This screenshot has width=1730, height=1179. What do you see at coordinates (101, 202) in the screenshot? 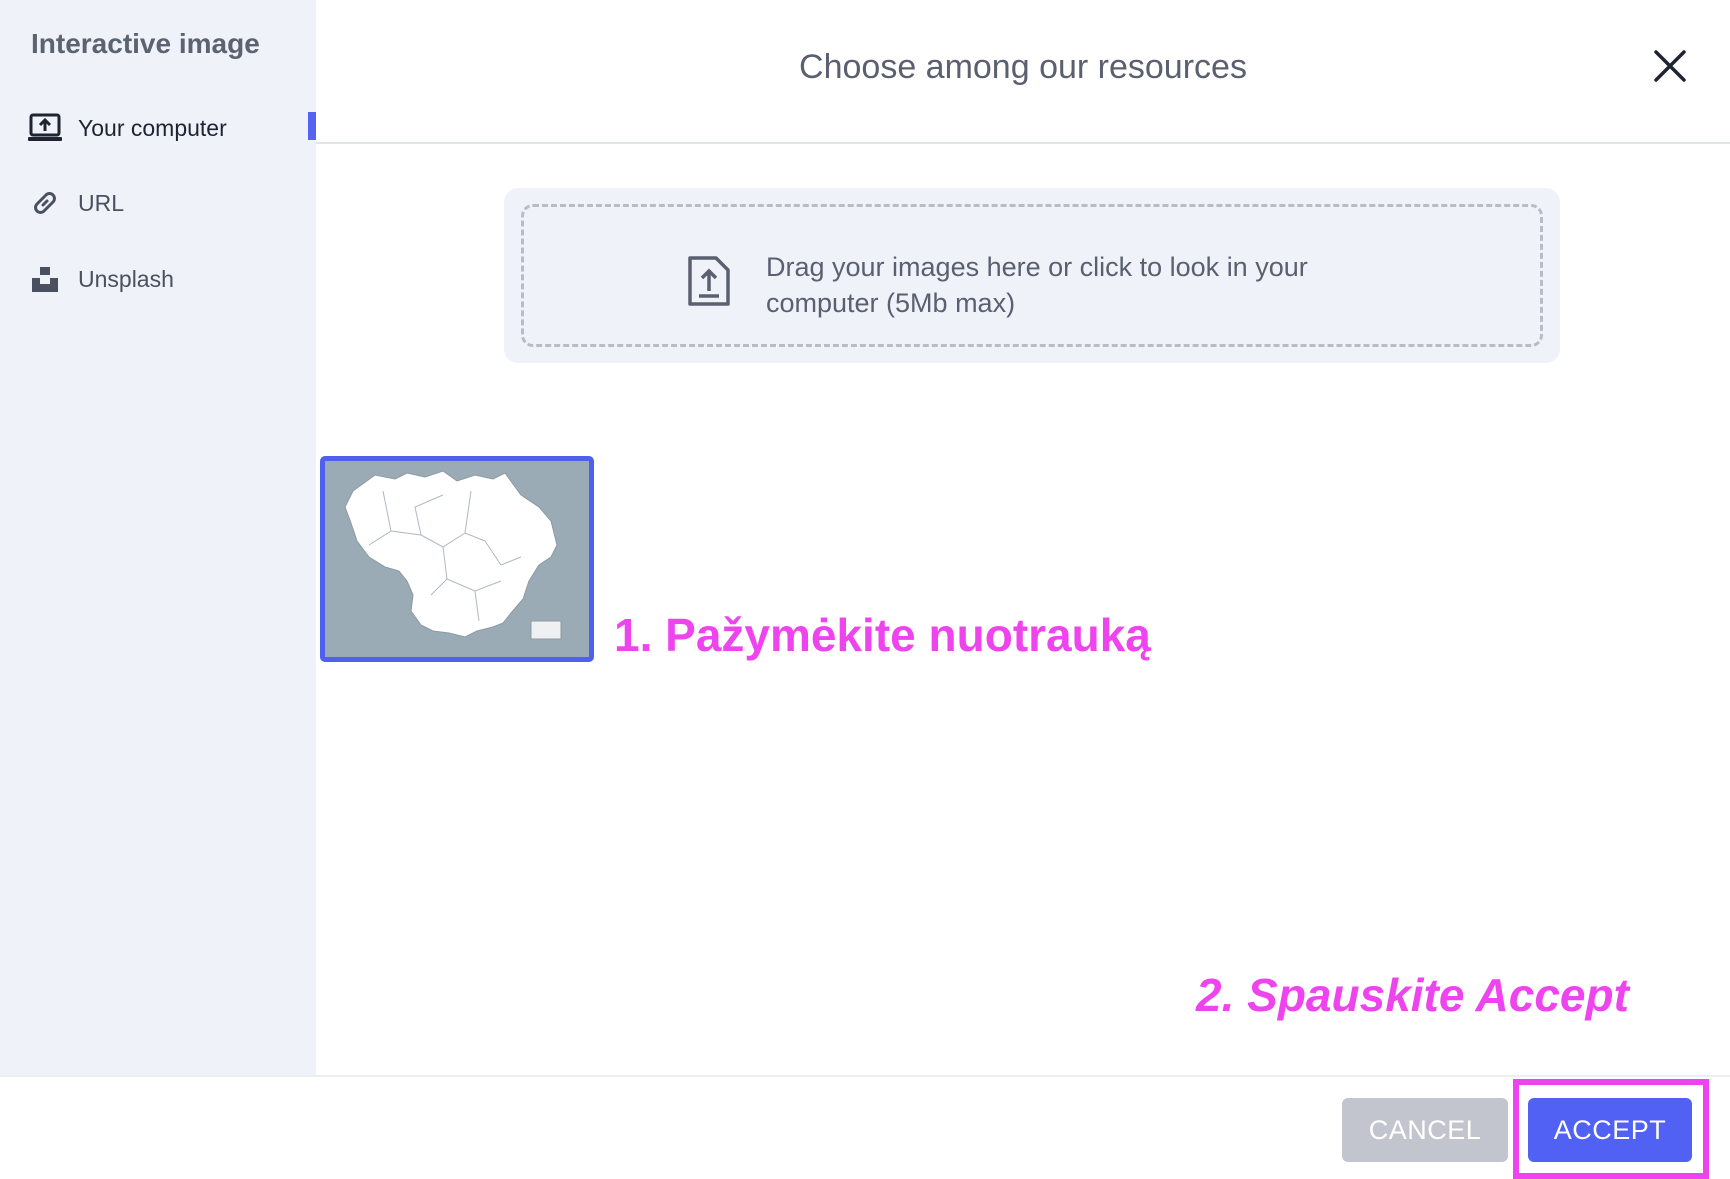
I see `sidebar-item-label: URL` at bounding box center [101, 202].